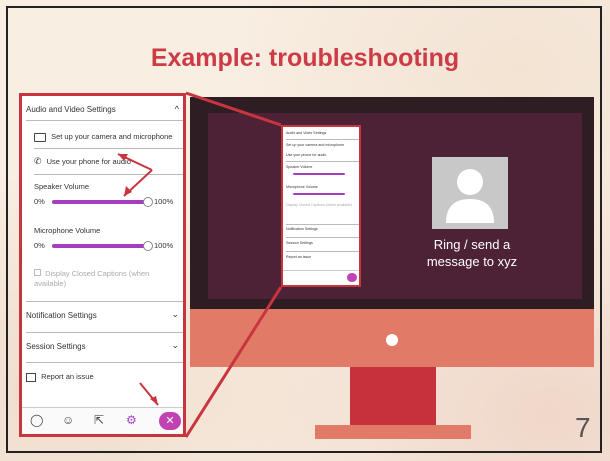  What do you see at coordinates (170, 421) in the screenshot?
I see `close-button: ✕` at bounding box center [170, 421].